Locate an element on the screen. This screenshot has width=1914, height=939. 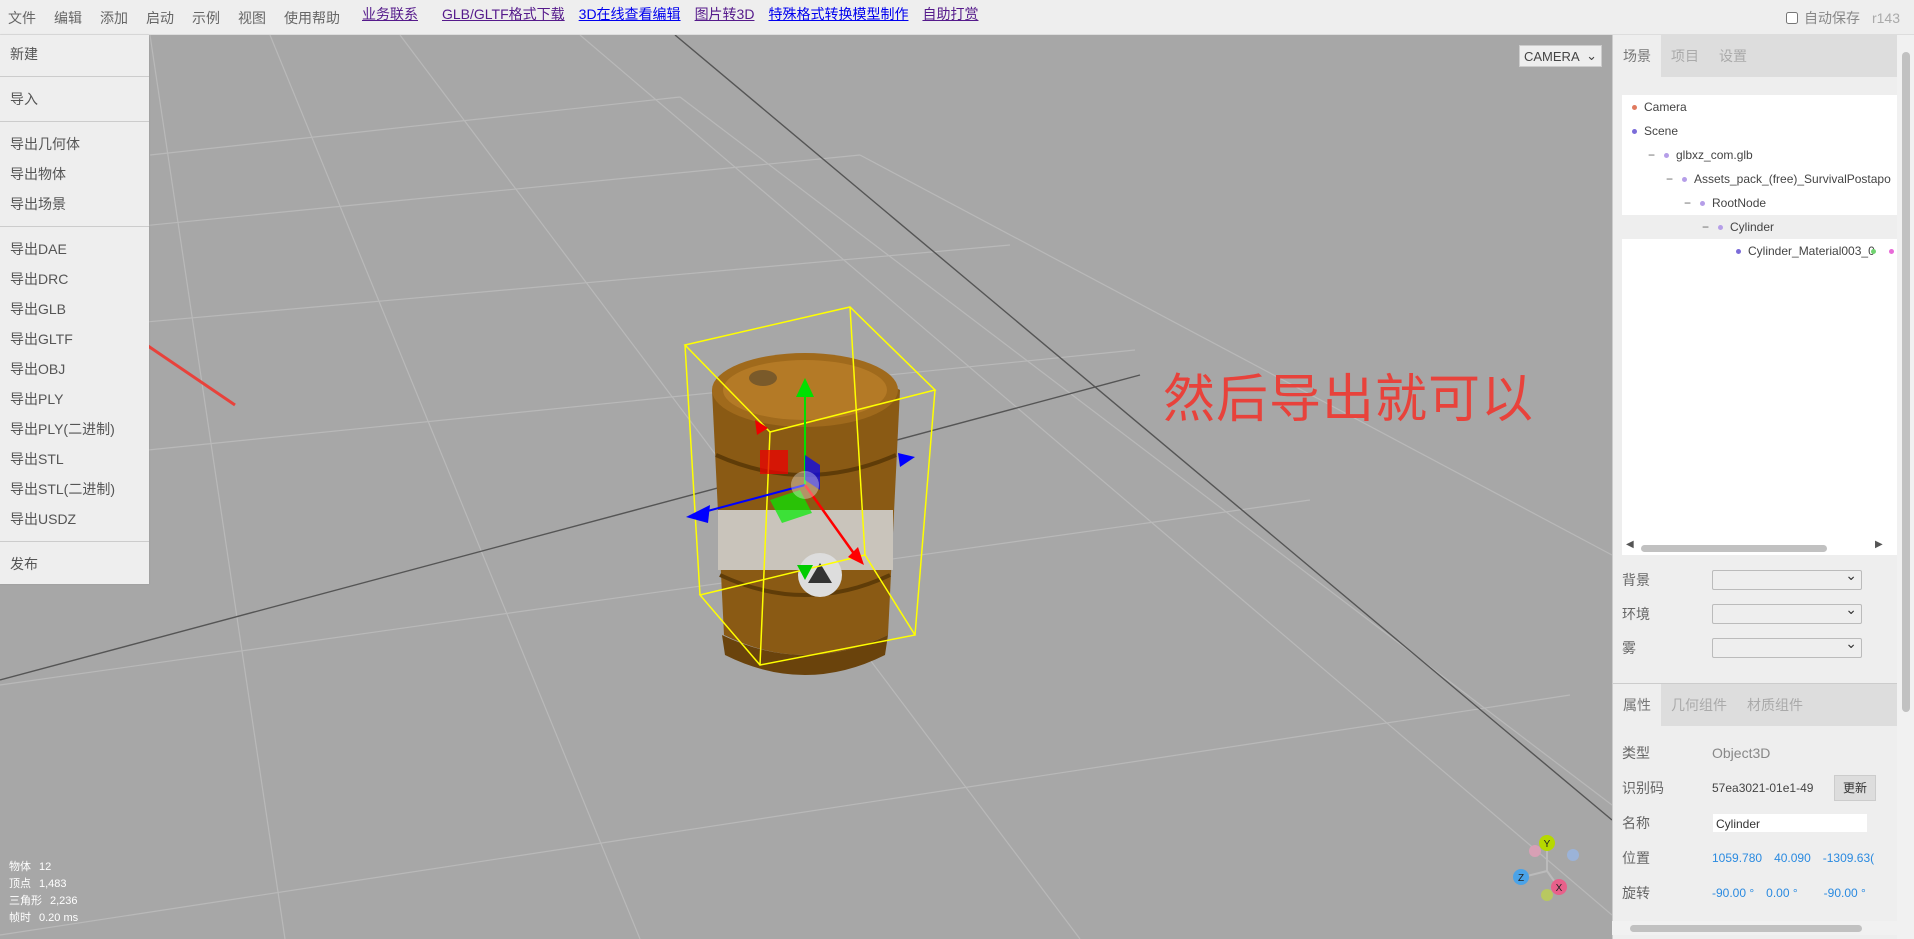
name-input: Cylinder is located at coordinates (1790, 822).